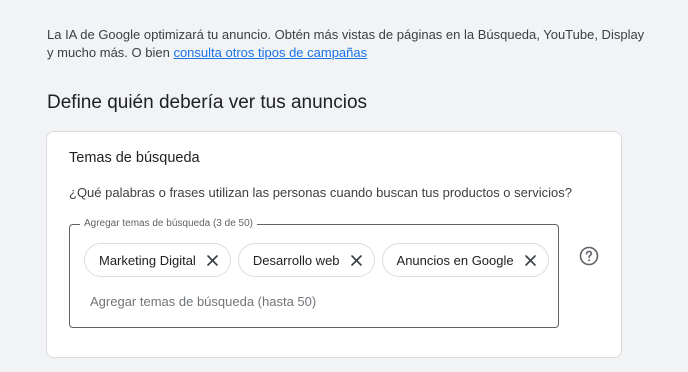 The width and height of the screenshot is (688, 372). What do you see at coordinates (455, 260) in the screenshot?
I see `chip-label: Anuncios en Google` at bounding box center [455, 260].